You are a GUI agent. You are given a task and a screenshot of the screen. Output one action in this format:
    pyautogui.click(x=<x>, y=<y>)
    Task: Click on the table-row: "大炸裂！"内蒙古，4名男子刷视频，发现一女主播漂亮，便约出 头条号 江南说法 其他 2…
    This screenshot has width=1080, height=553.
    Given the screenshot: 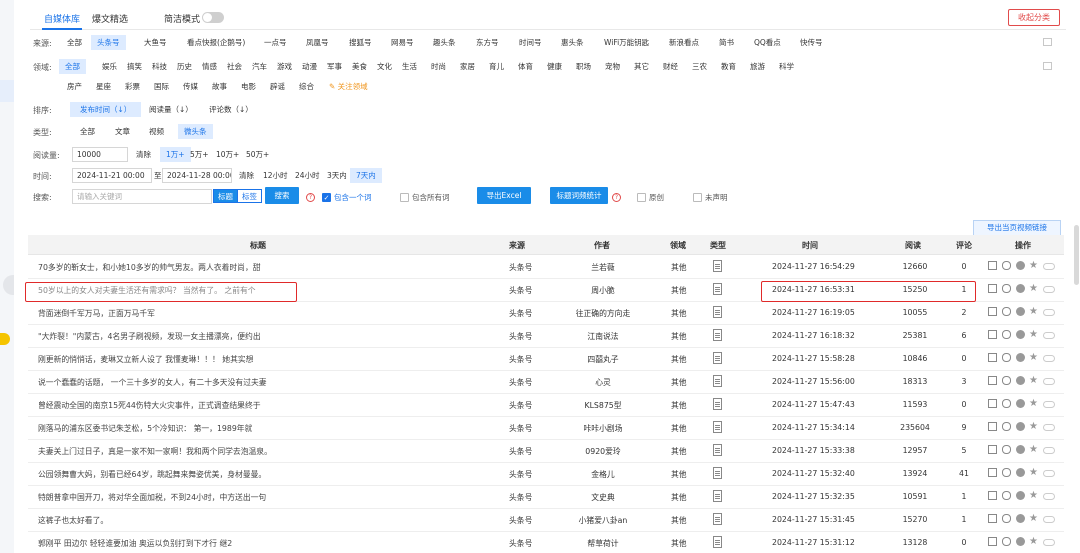 What is the action you would take?
    pyautogui.click(x=546, y=336)
    